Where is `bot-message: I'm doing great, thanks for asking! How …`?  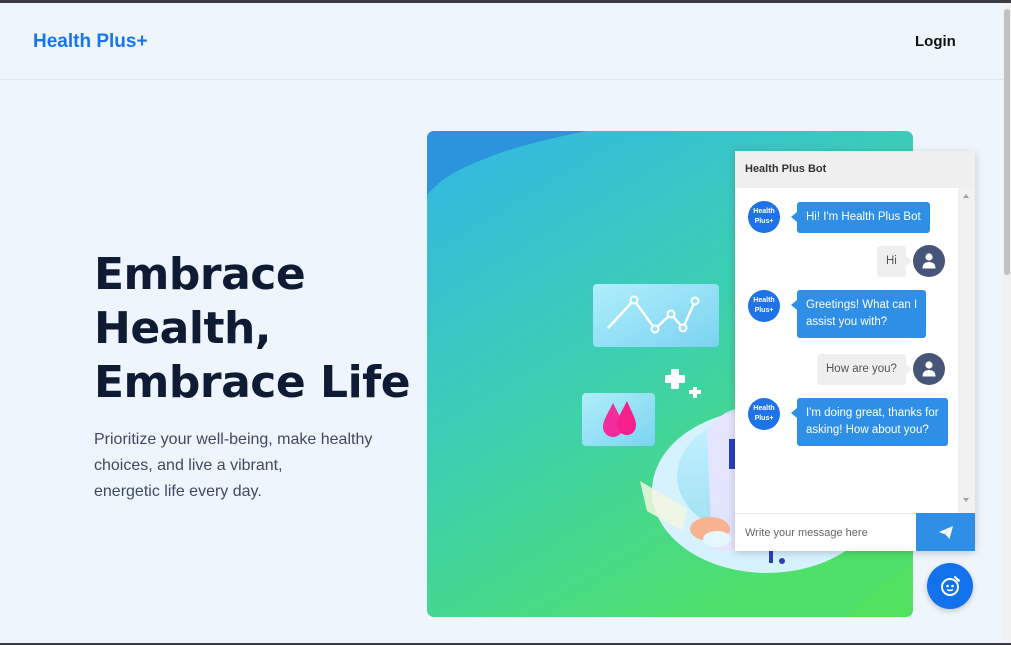 bot-message: I'm doing great, thanks for asking! How … is located at coordinates (869, 422).